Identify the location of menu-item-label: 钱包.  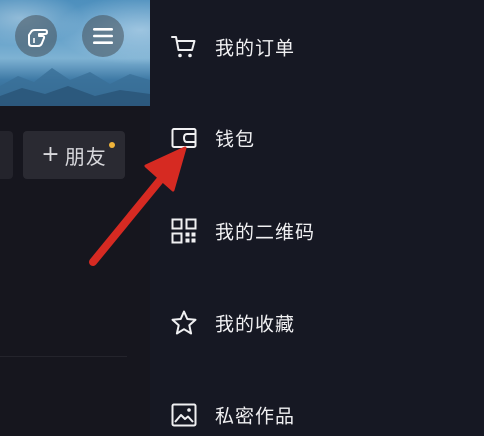
(235, 139).